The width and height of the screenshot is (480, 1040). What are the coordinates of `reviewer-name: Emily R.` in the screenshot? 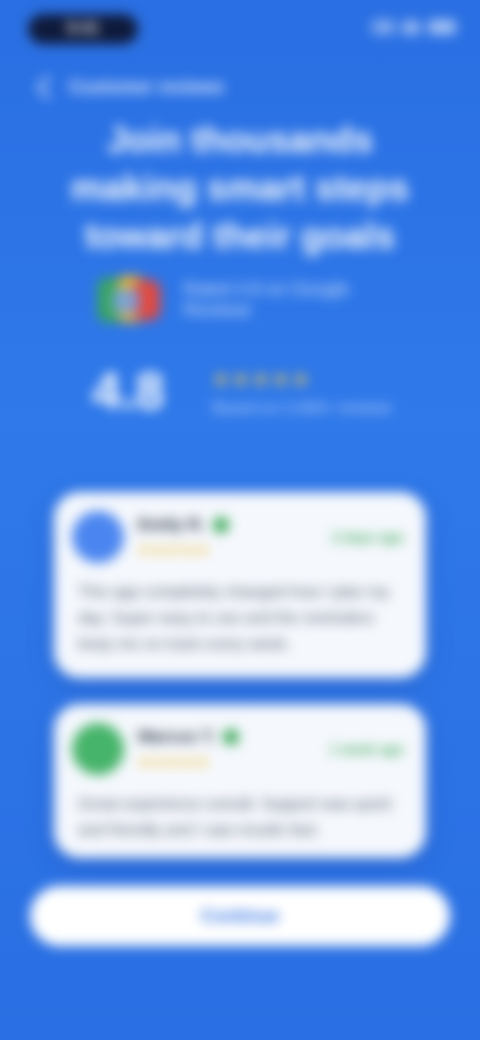 It's located at (172, 524).